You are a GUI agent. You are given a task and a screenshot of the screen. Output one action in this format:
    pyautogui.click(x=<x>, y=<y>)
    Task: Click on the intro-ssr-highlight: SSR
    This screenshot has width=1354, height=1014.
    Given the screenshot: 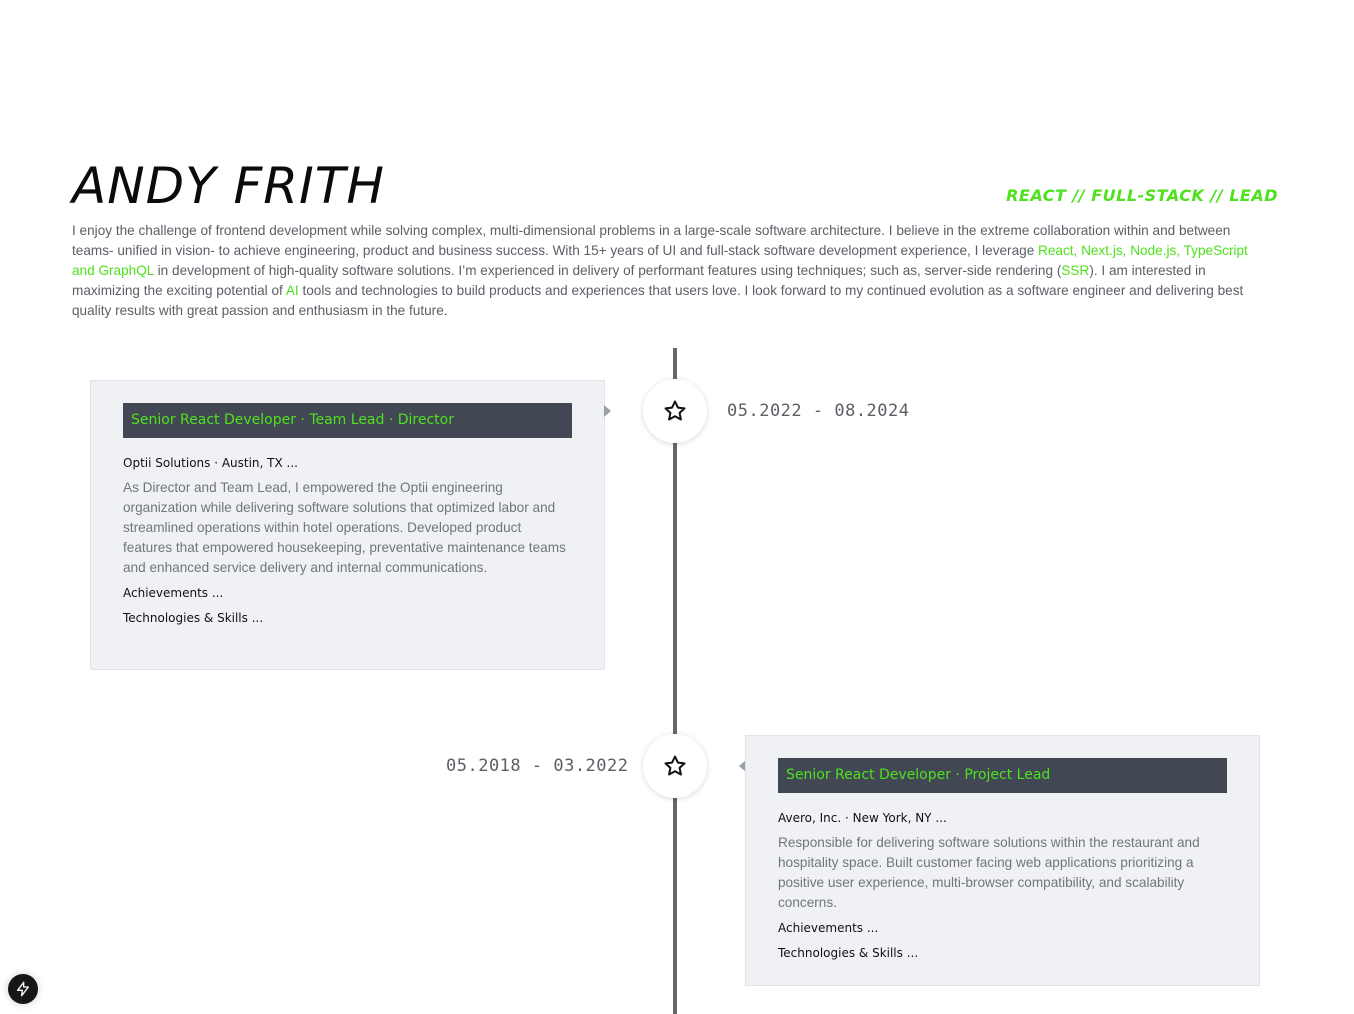 What is the action you would take?
    pyautogui.click(x=1075, y=270)
    